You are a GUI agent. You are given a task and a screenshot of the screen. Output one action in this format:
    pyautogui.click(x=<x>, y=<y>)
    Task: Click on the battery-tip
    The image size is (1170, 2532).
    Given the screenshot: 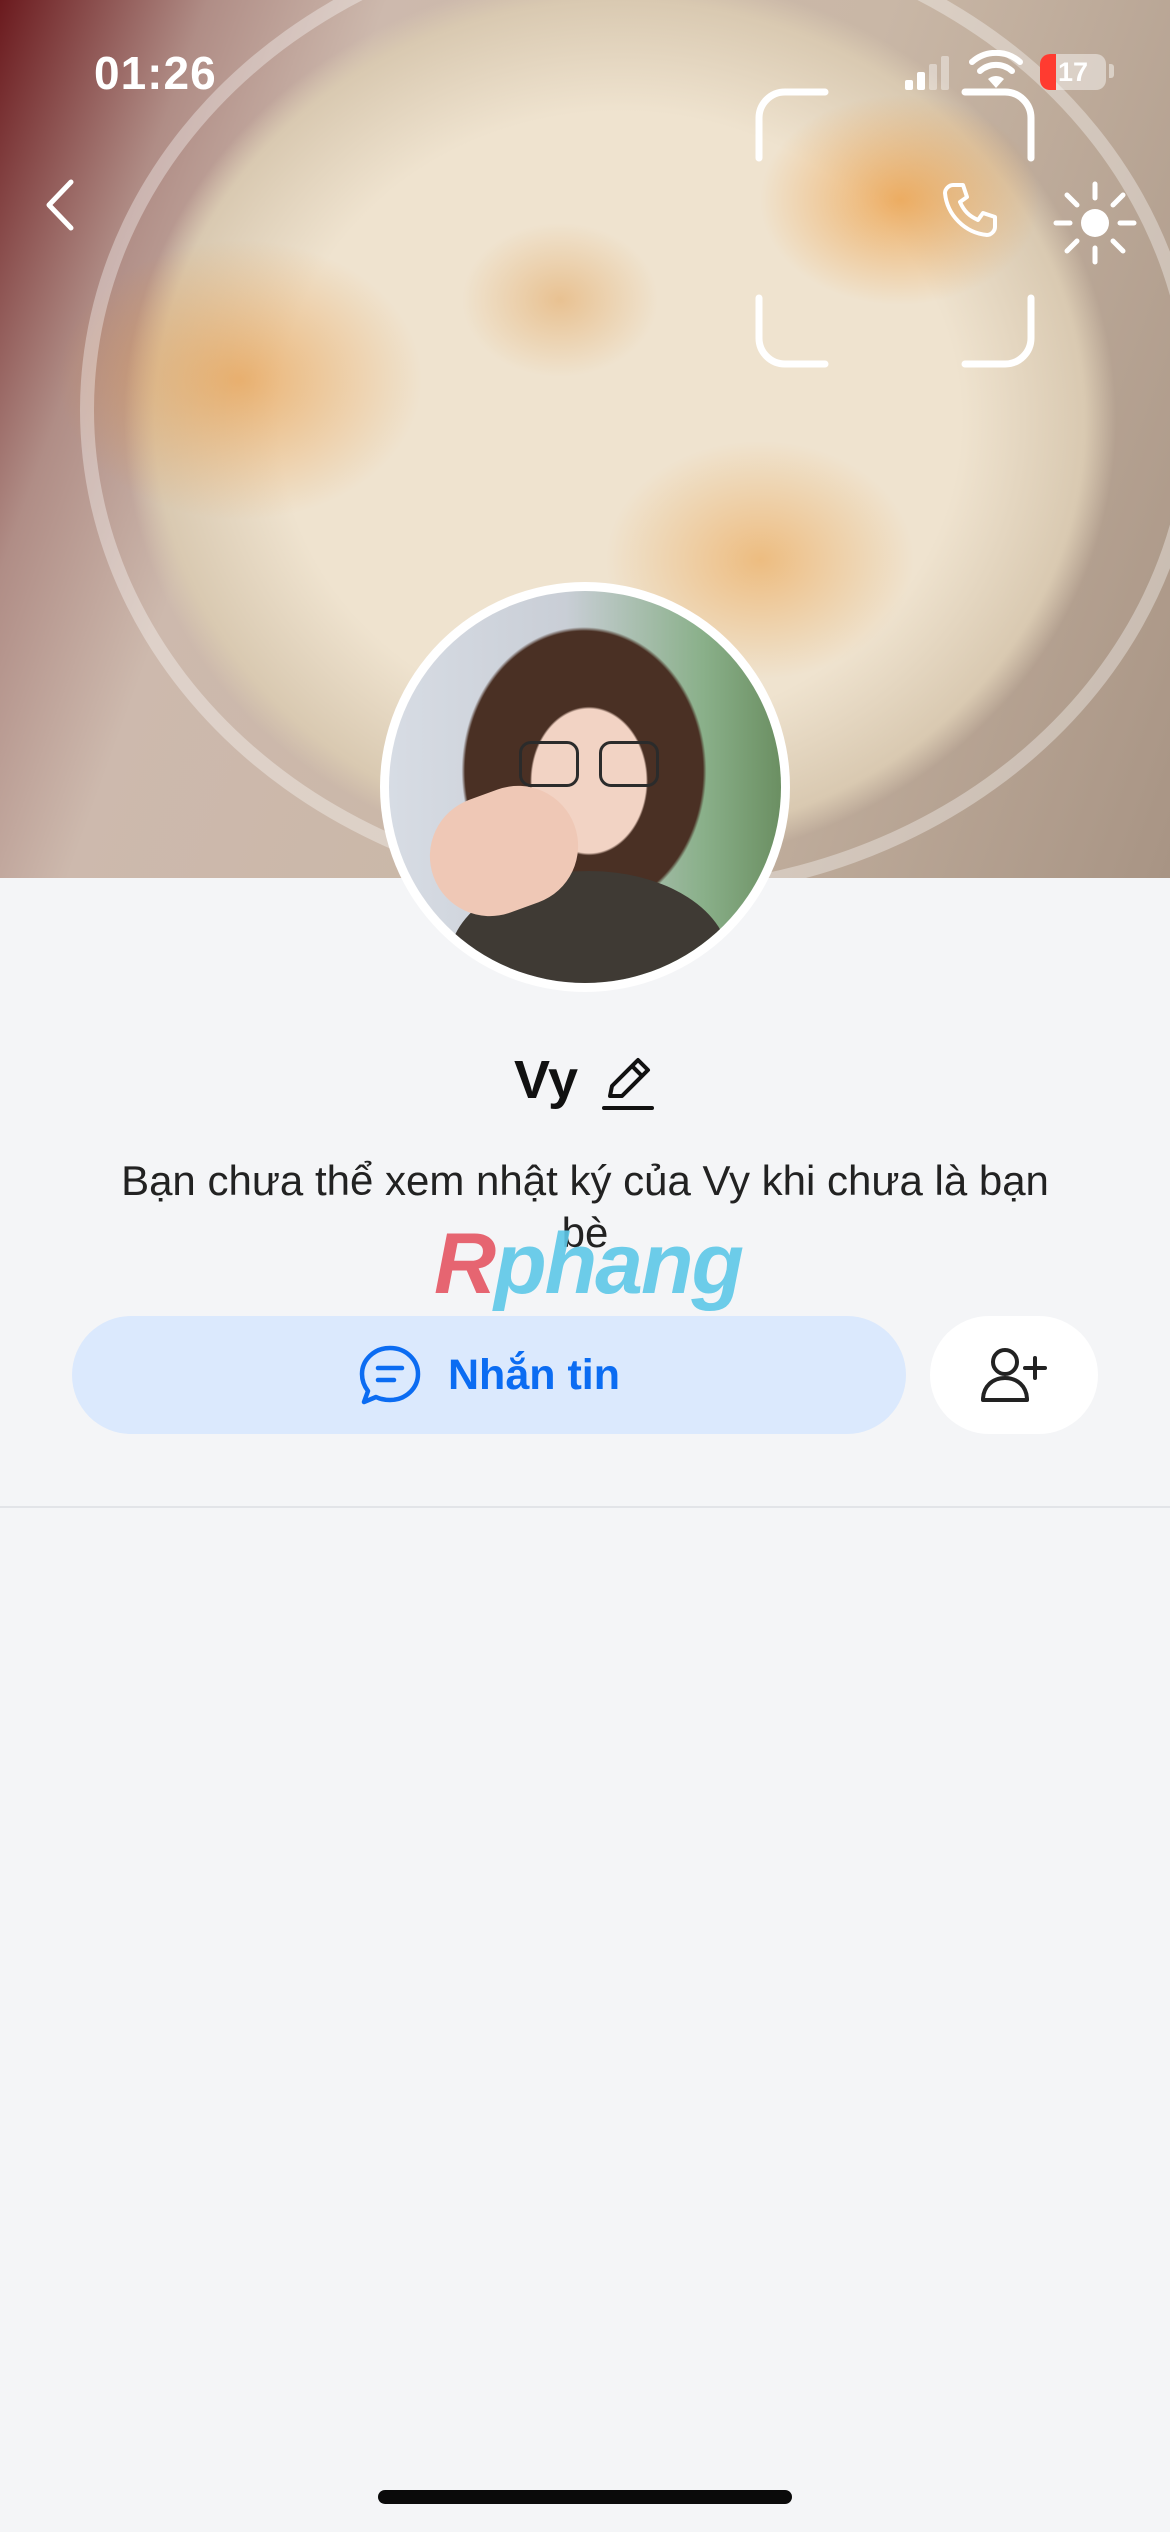 What is the action you would take?
    pyautogui.click(x=1111, y=71)
    